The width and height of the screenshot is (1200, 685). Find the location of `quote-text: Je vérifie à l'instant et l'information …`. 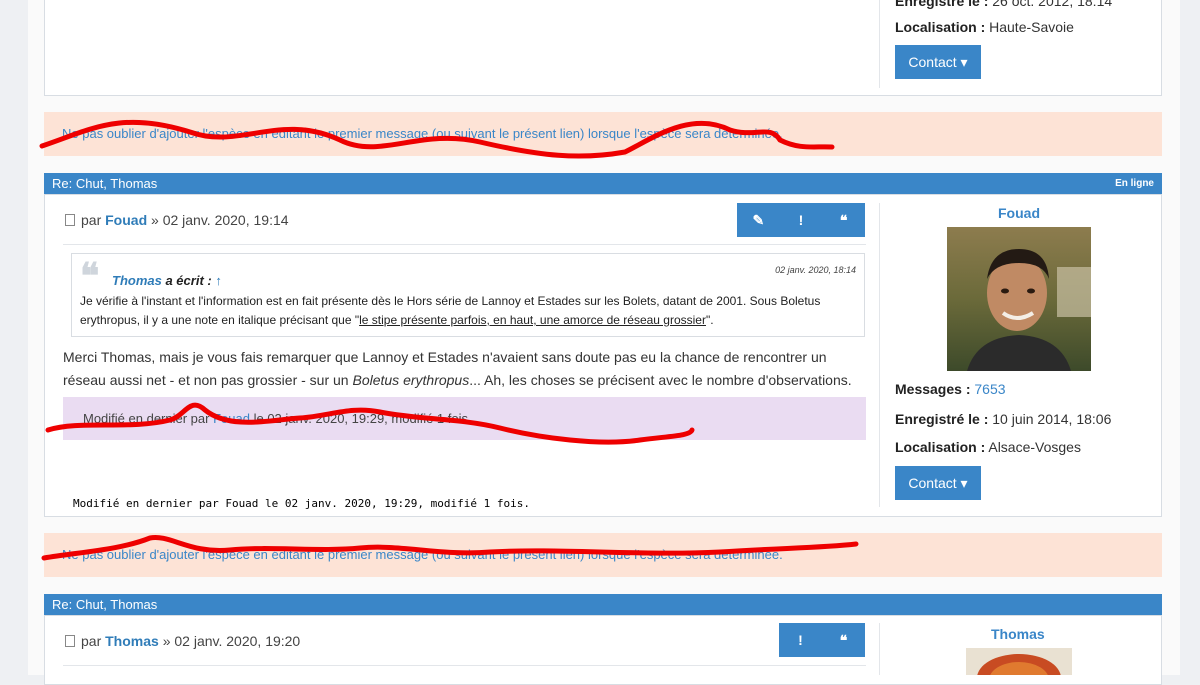

quote-text: Je vérifie à l'instant et l'information … is located at coordinates (469, 311).